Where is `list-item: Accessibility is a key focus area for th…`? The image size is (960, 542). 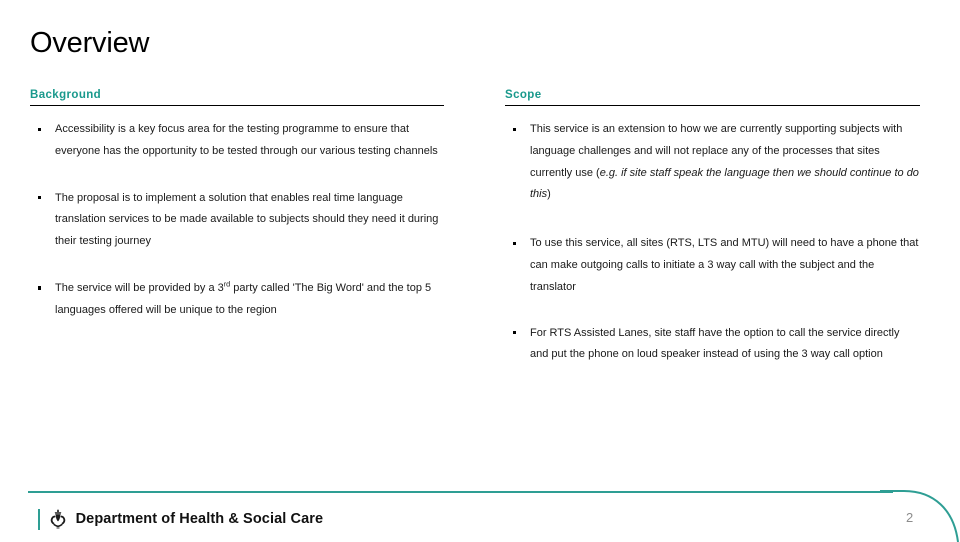 list-item: Accessibility is a key focus area for th… is located at coordinates (237, 141).